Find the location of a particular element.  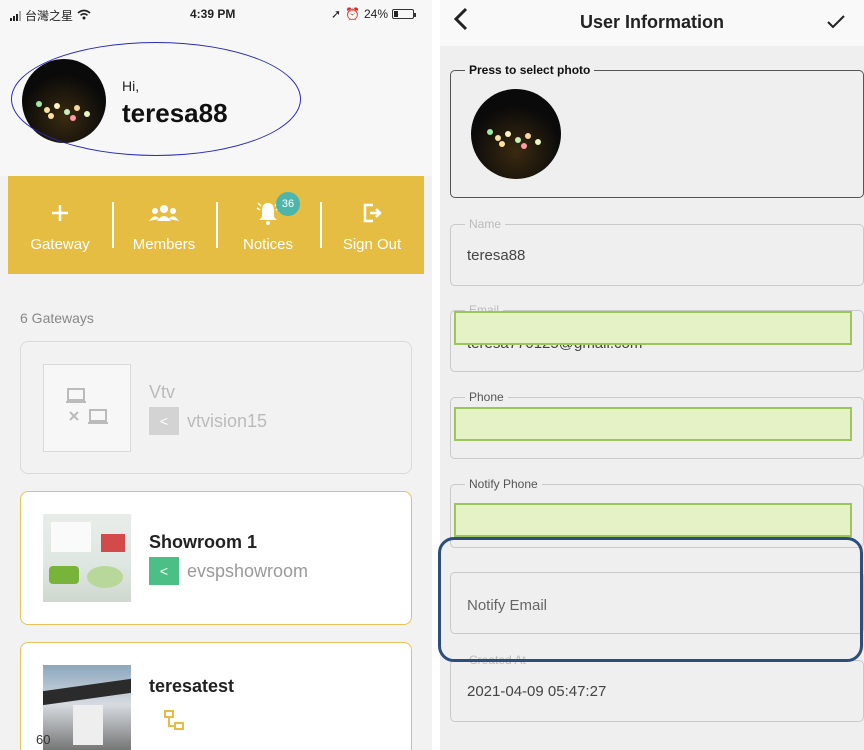

created-at-field: Created At 2021-04-09 05:47:27 is located at coordinates (657, 687).